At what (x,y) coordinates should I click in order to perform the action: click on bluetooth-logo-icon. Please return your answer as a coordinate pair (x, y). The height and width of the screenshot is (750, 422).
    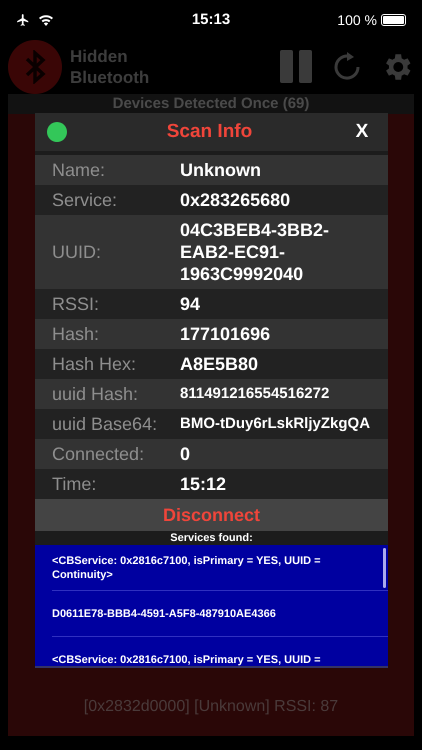
    Looking at the image, I should click on (35, 67).